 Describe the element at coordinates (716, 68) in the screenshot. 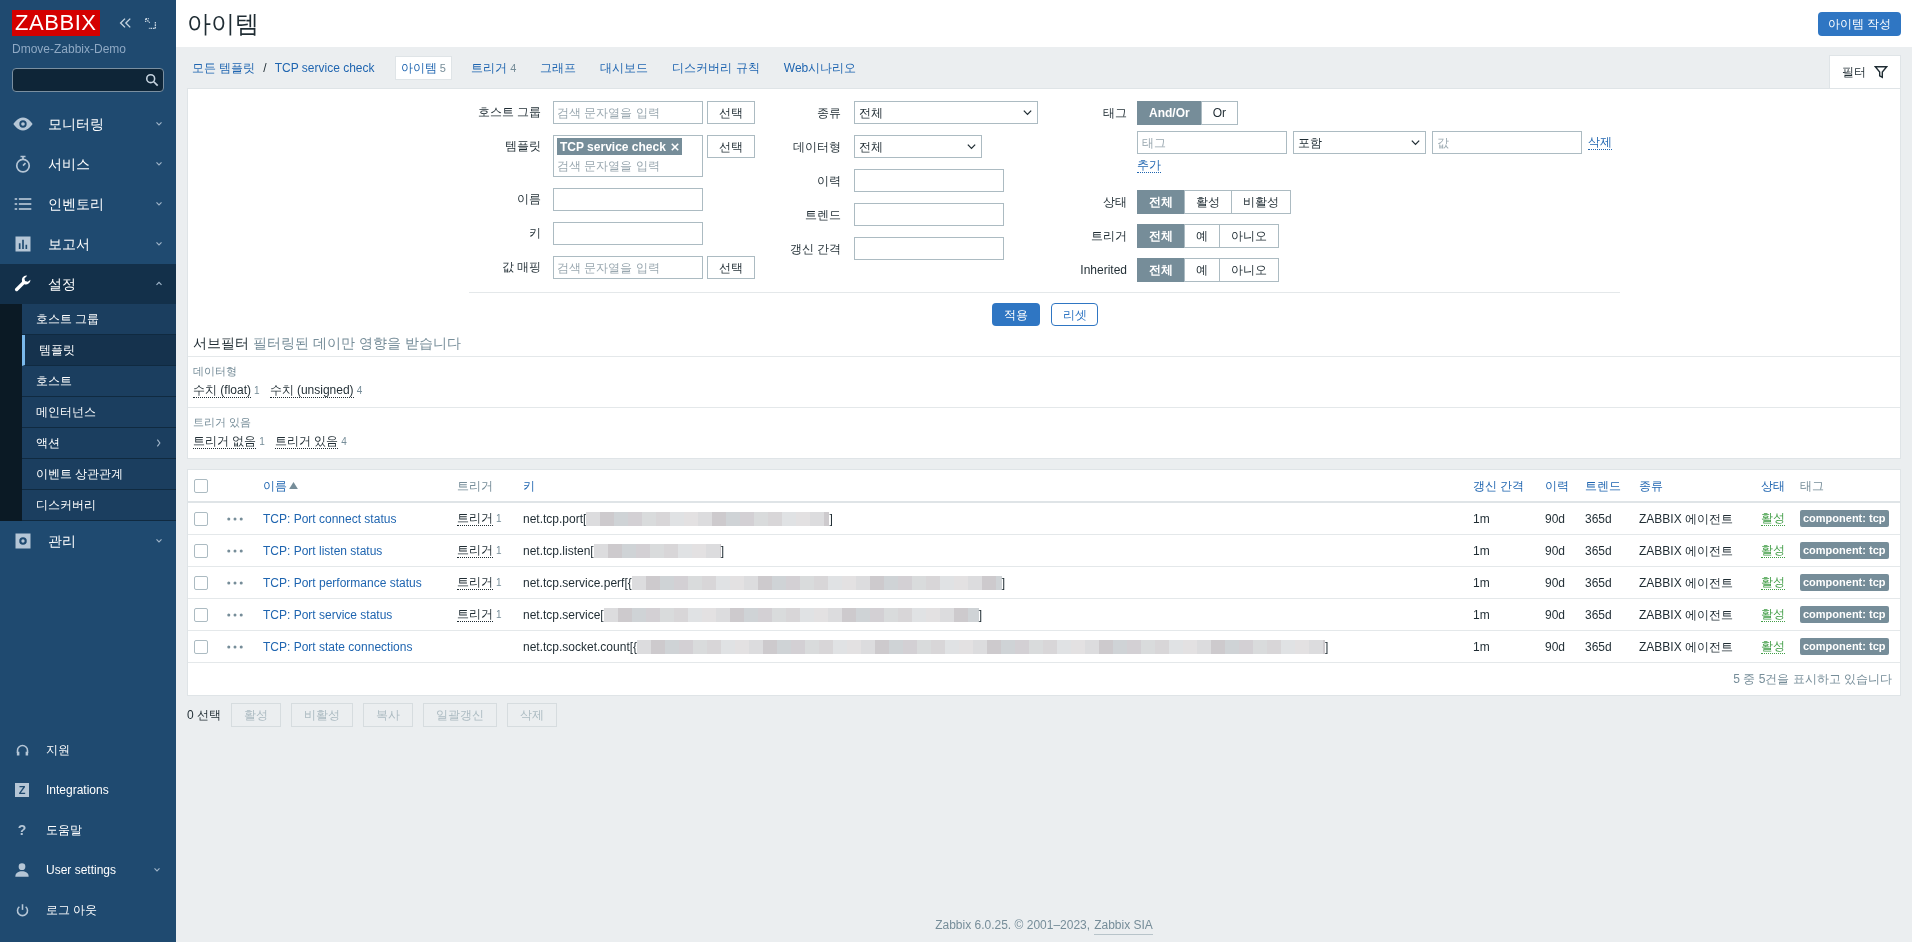

I see `nav-tab: 디스커버리 규칙` at that location.